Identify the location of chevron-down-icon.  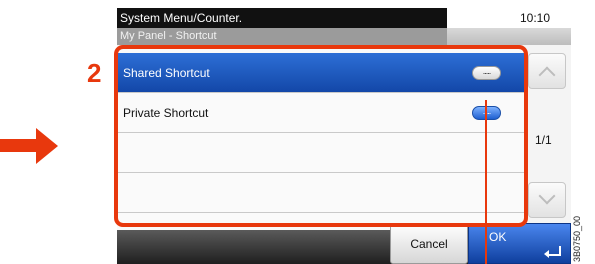
(547, 196).